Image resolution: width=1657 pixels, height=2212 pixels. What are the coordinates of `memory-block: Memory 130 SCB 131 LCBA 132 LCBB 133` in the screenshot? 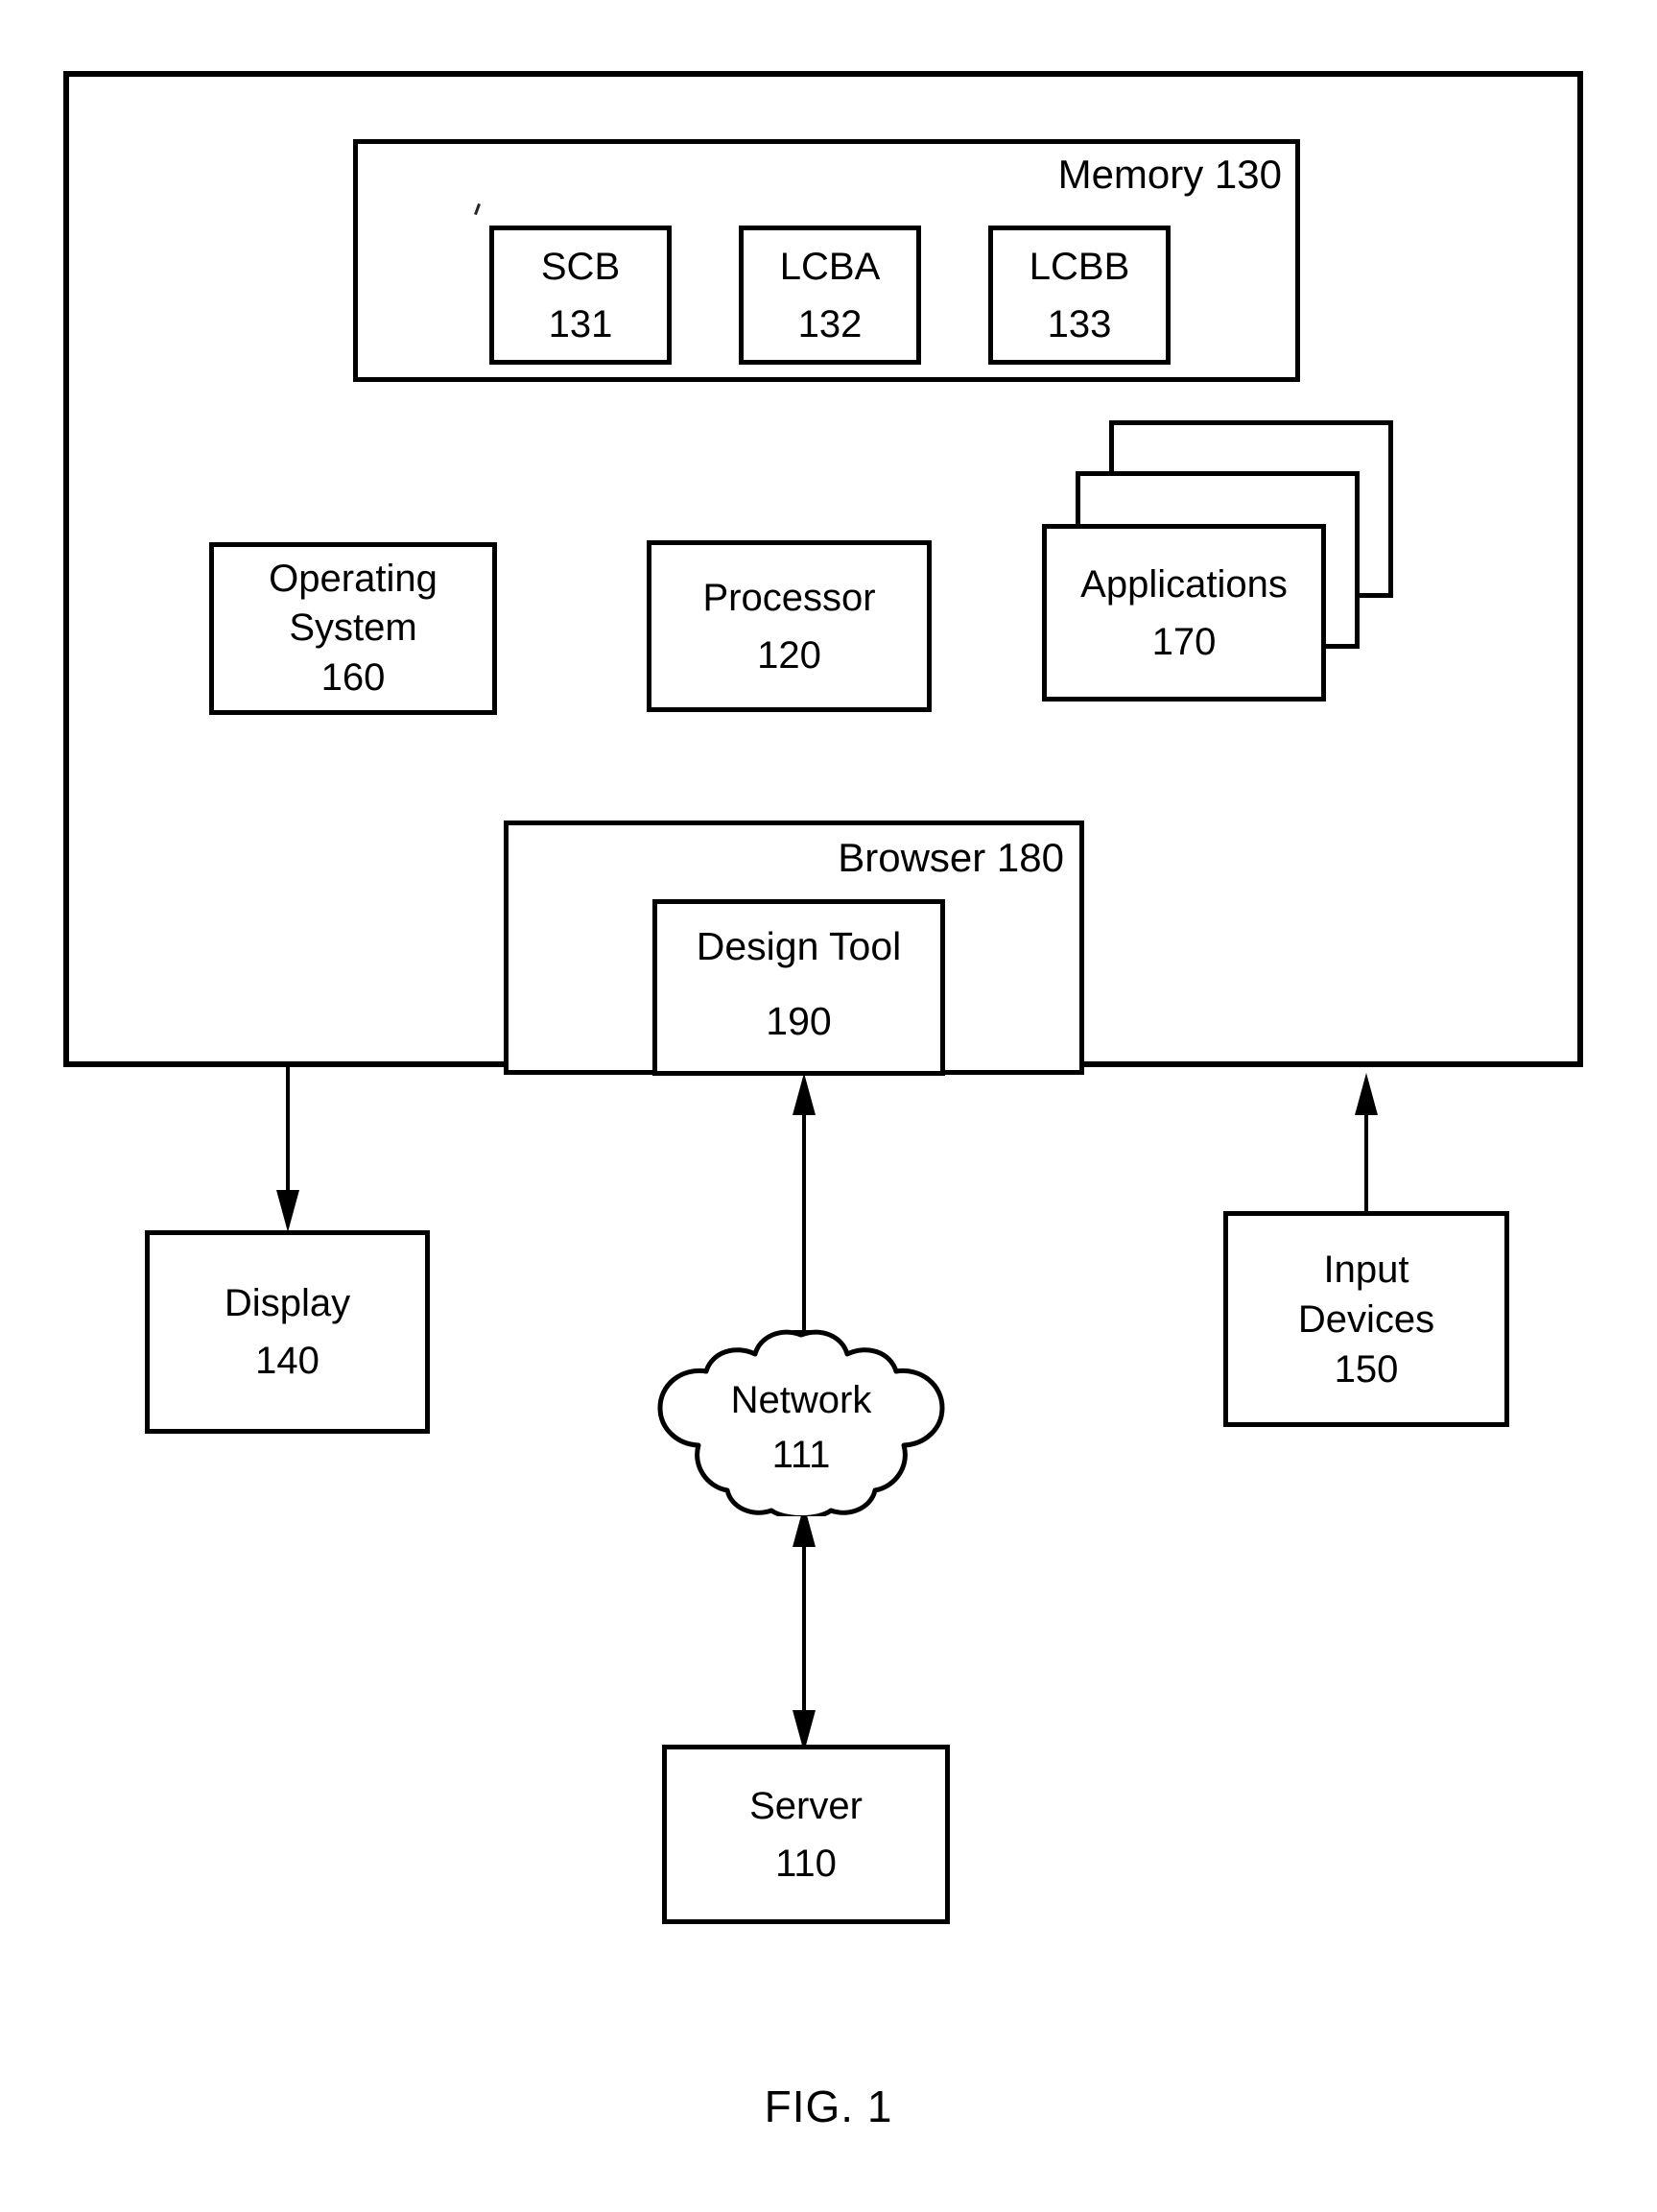 It's located at (826, 260).